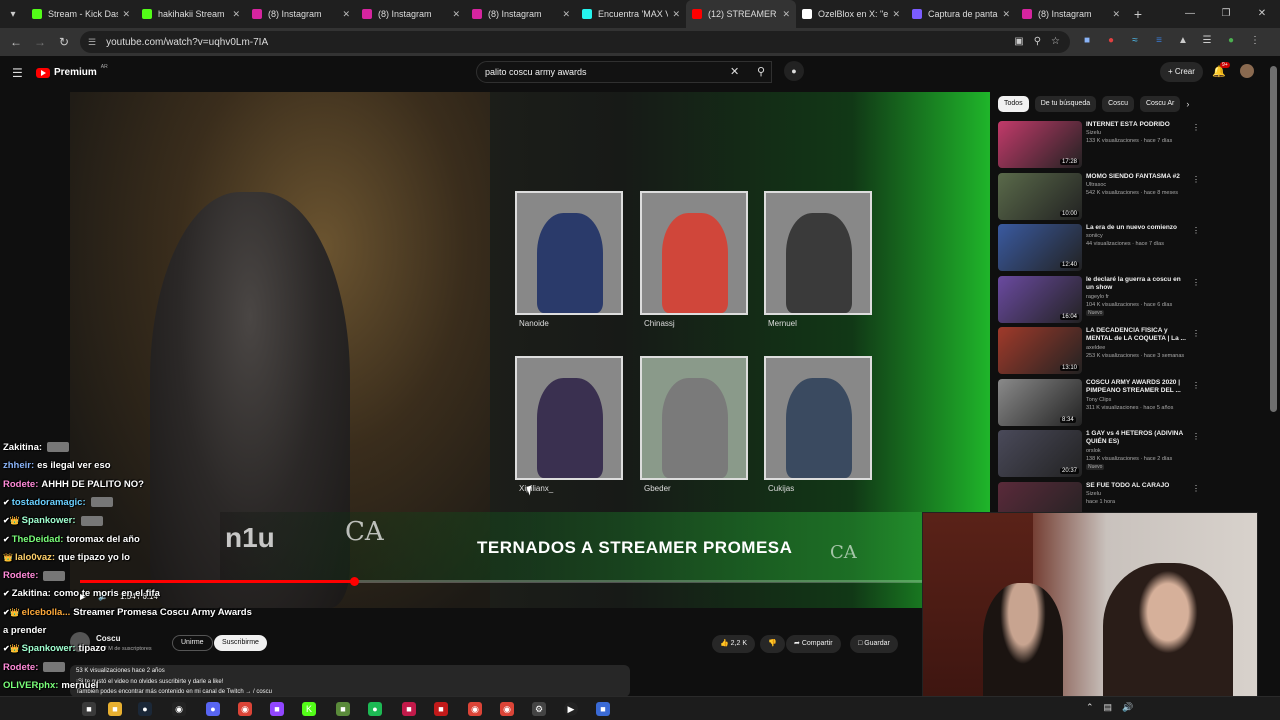 The width and height of the screenshot is (1280, 720). I want to click on video-title: INTERNET ESTÁ PODRIDO, so click(1136, 125).